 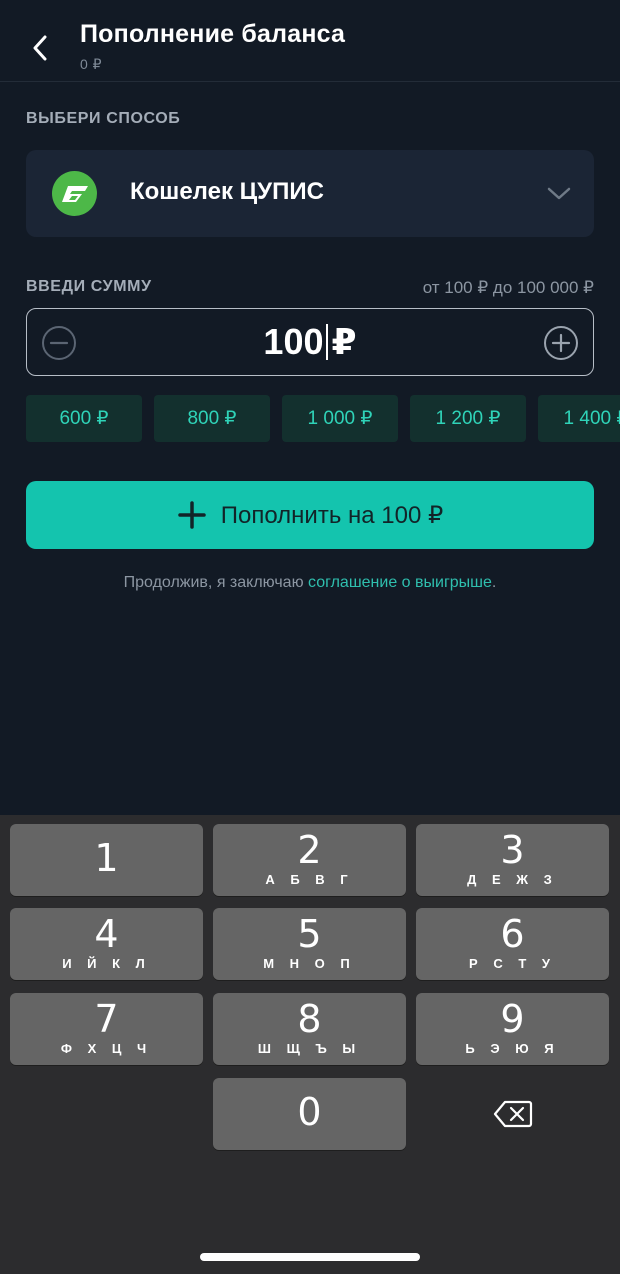 What do you see at coordinates (89, 286) in the screenshot?
I see `amount-section-label: ВВЕДИ СУММУ` at bounding box center [89, 286].